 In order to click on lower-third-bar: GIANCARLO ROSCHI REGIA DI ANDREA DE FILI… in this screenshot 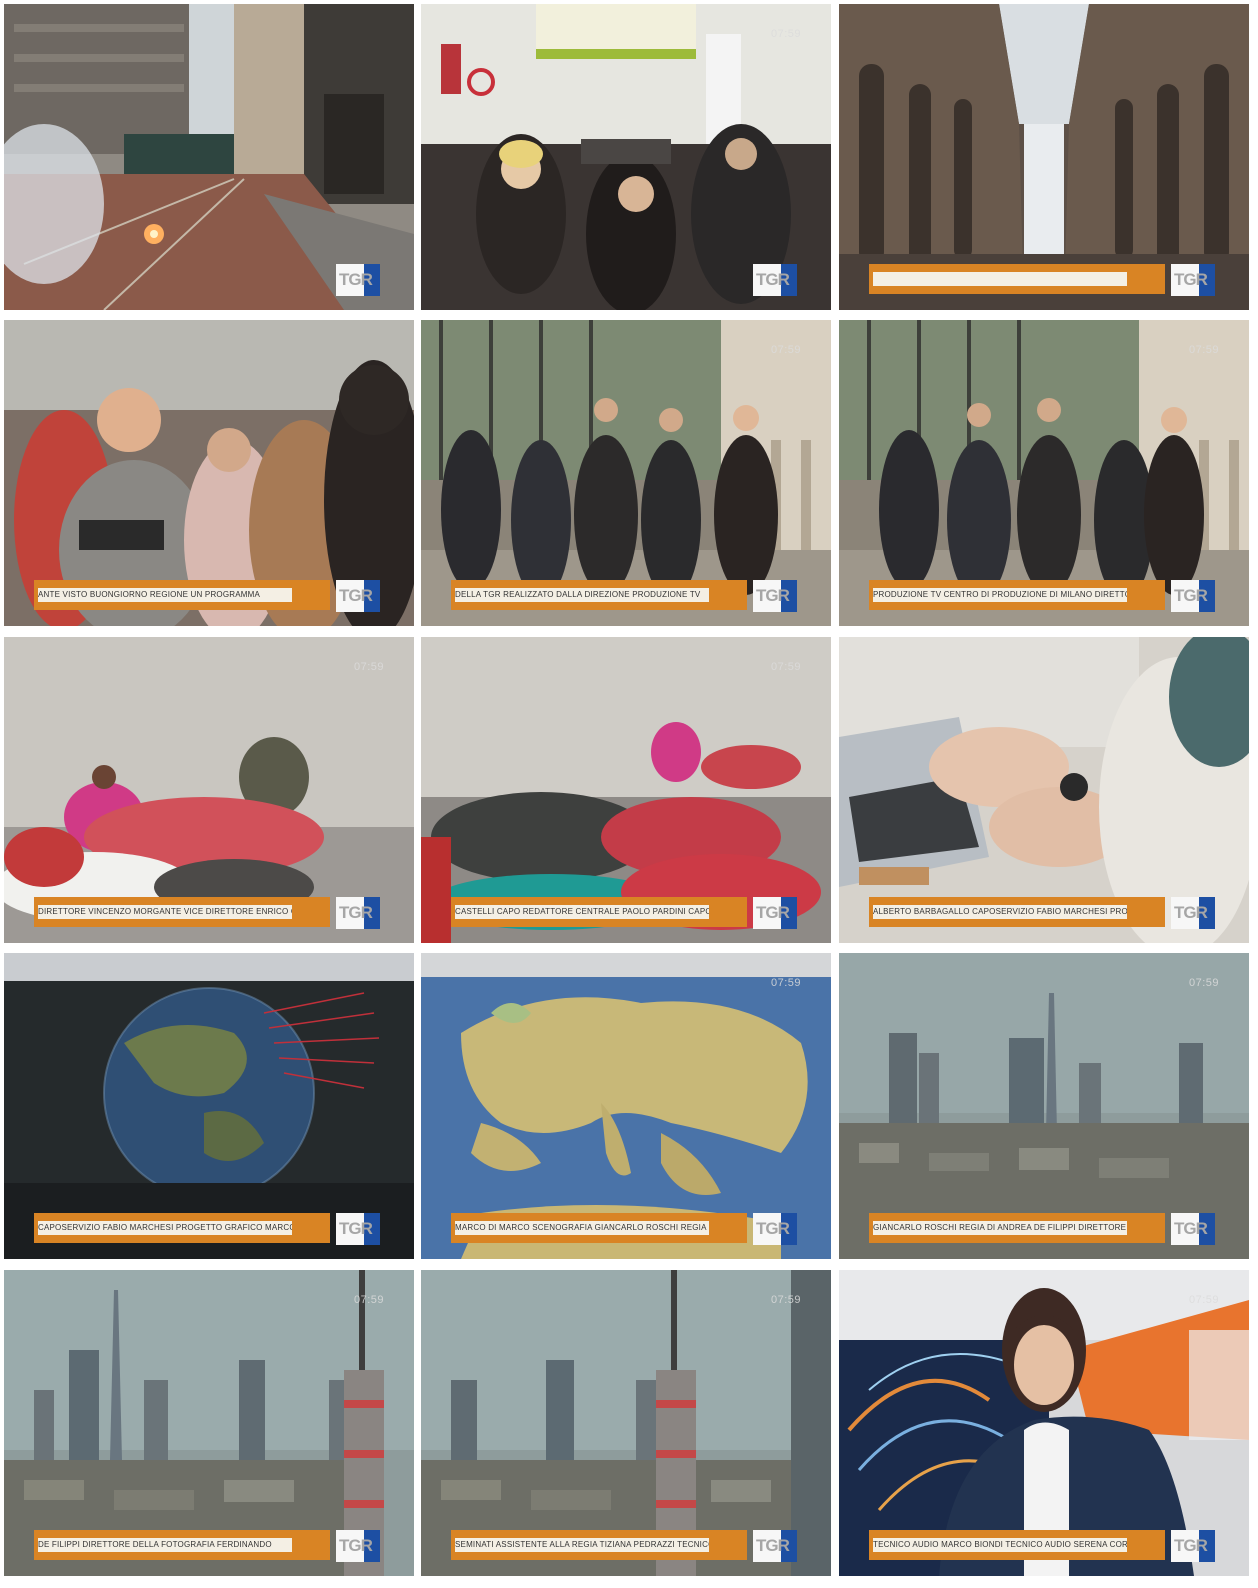, I will do `click(1017, 1228)`.